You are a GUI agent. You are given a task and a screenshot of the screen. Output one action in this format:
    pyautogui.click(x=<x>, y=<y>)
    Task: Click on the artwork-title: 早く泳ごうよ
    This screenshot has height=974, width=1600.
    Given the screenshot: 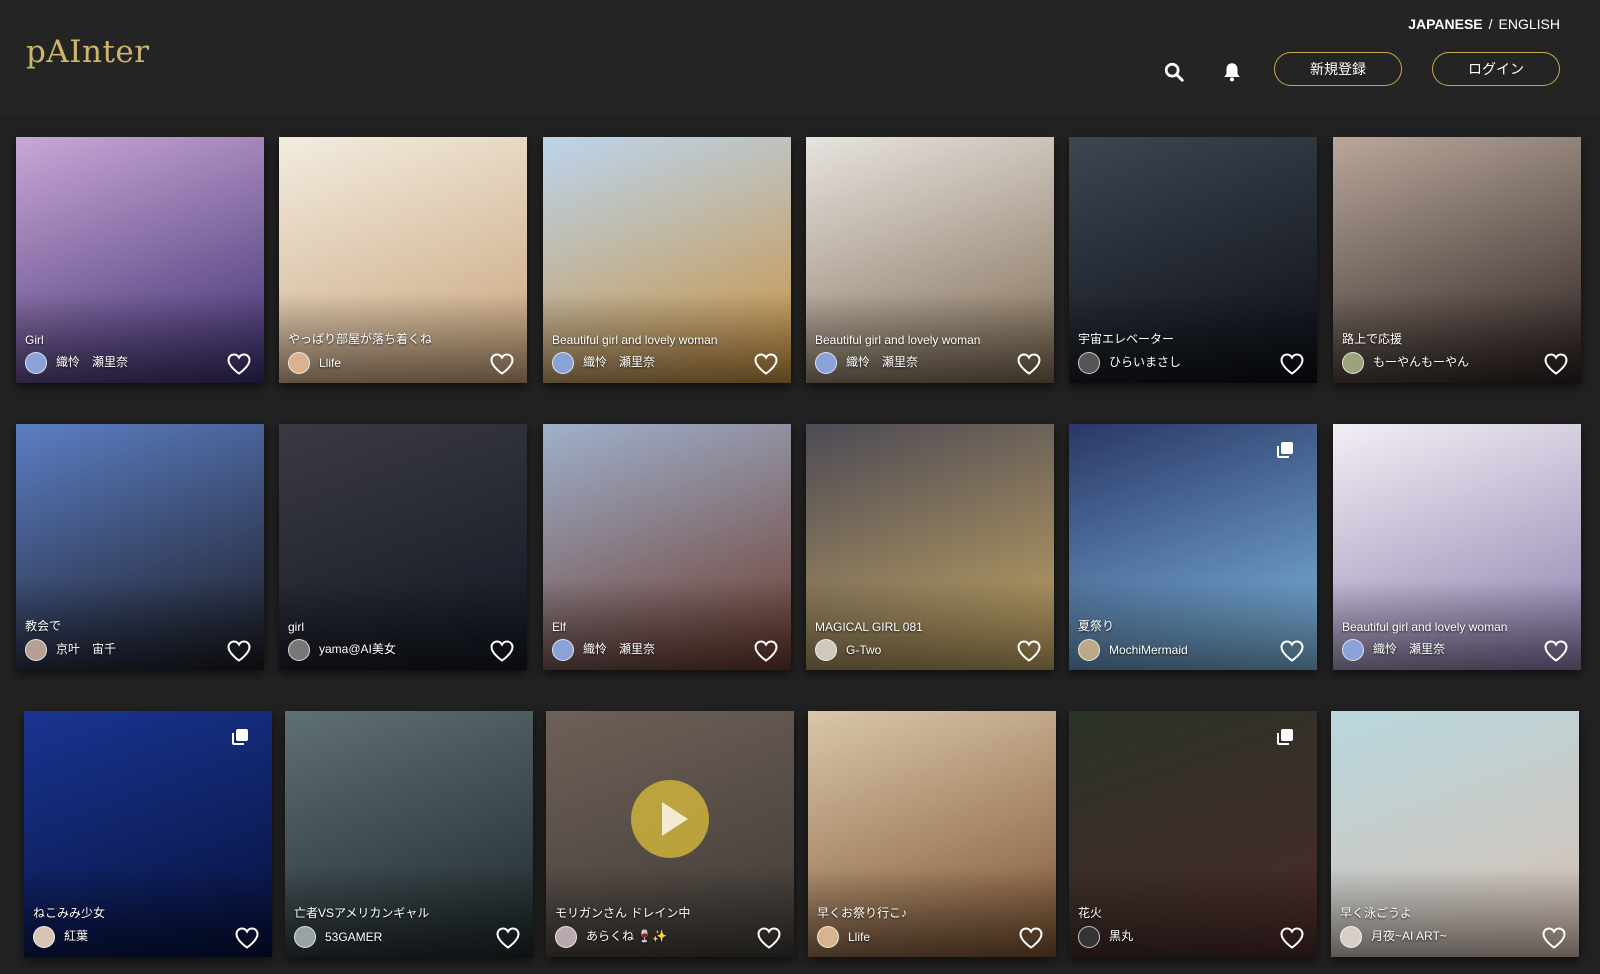 What is the action you would take?
    pyautogui.click(x=1376, y=912)
    